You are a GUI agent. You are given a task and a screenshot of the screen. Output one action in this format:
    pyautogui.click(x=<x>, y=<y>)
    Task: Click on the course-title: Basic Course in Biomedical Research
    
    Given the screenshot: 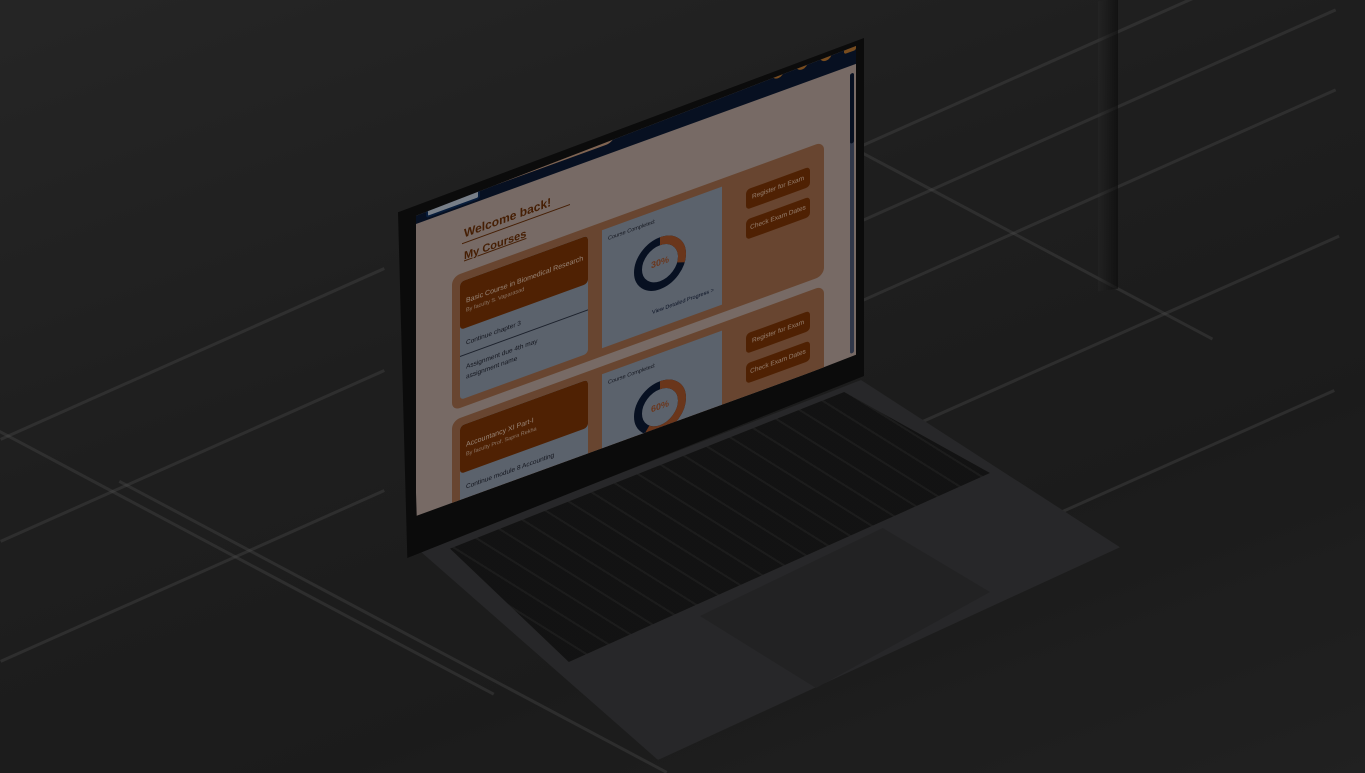 What is the action you would take?
    pyautogui.click(x=525, y=280)
    